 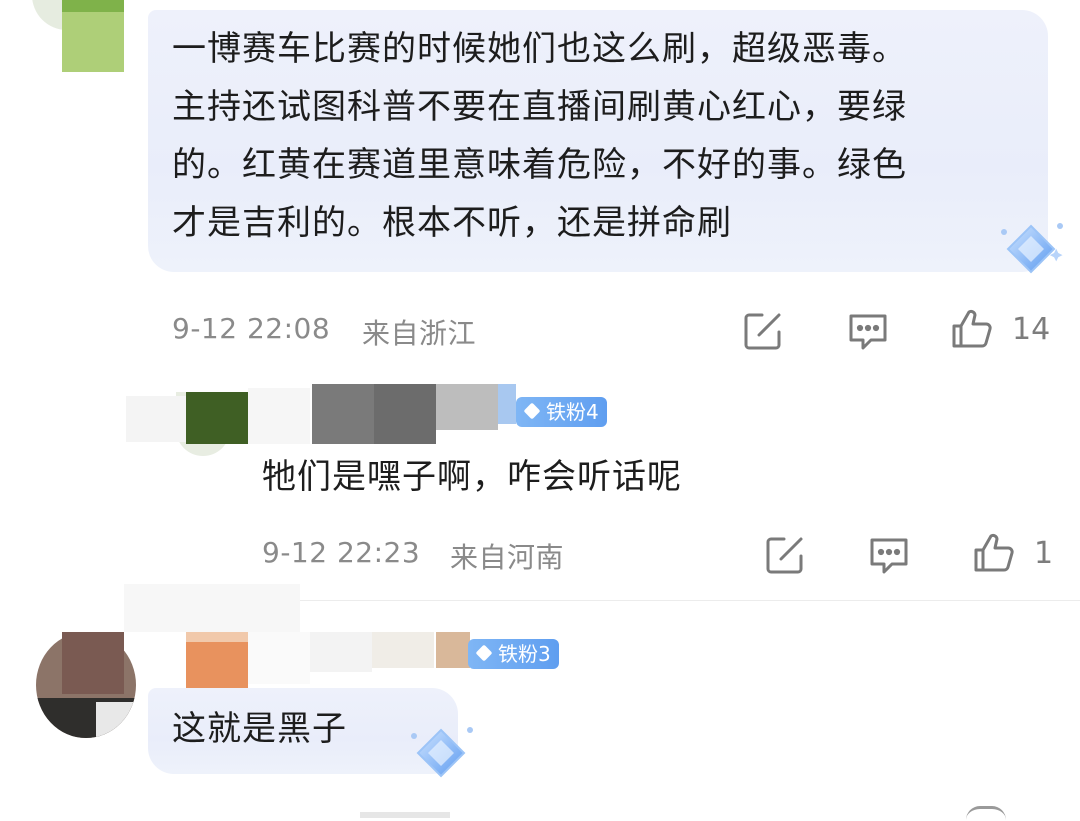 What do you see at coordinates (156, 419) in the screenshot?
I see `comment-2-name-blur-left` at bounding box center [156, 419].